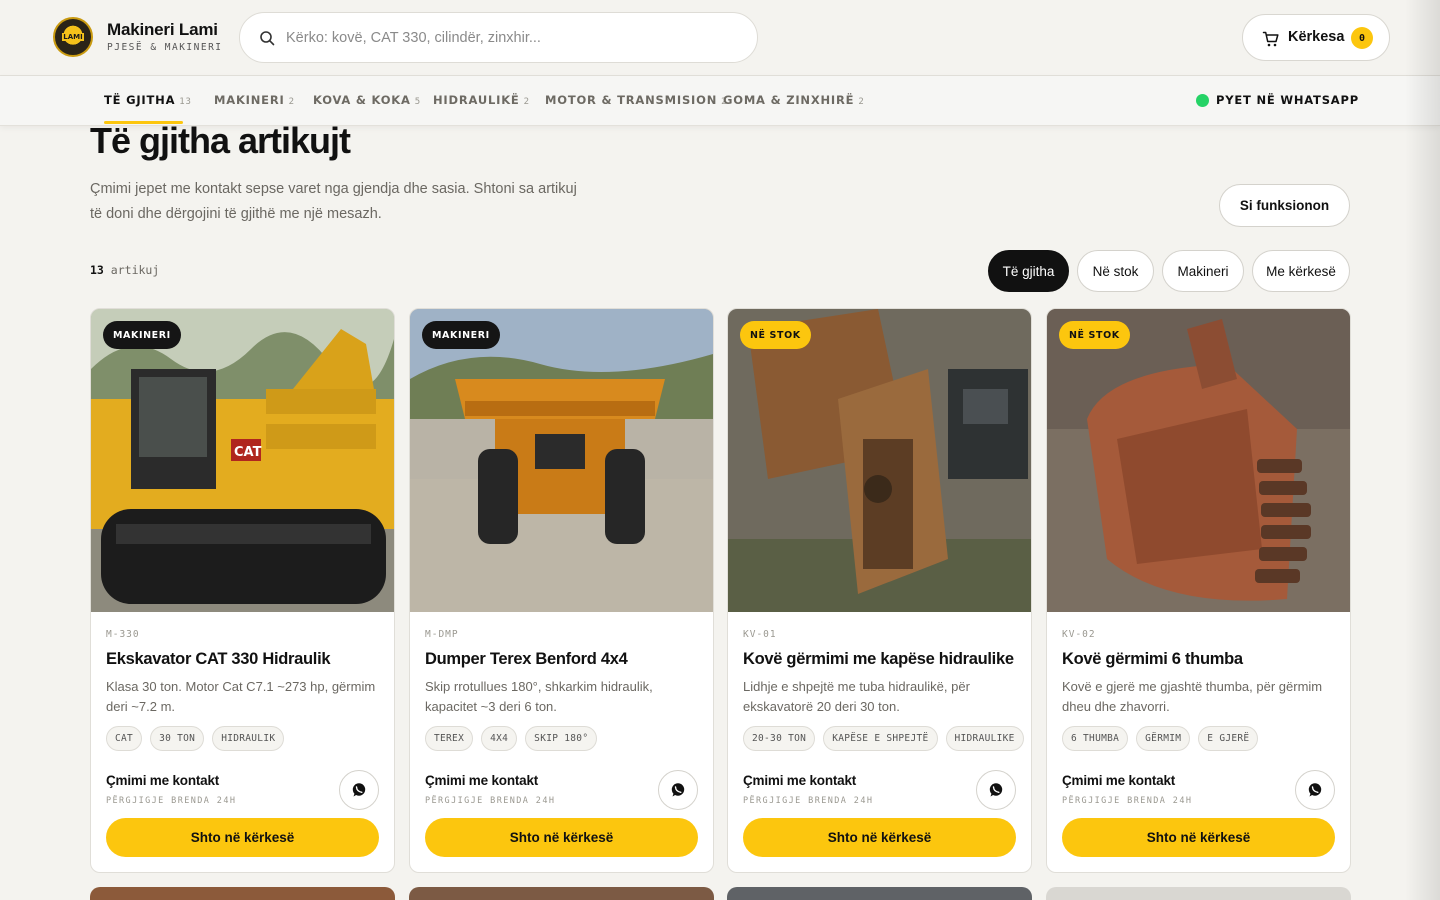 This screenshot has height=900, width=1440. I want to click on whatsapp-nav-link: PYET NË WHATSAPP, so click(1277, 100).